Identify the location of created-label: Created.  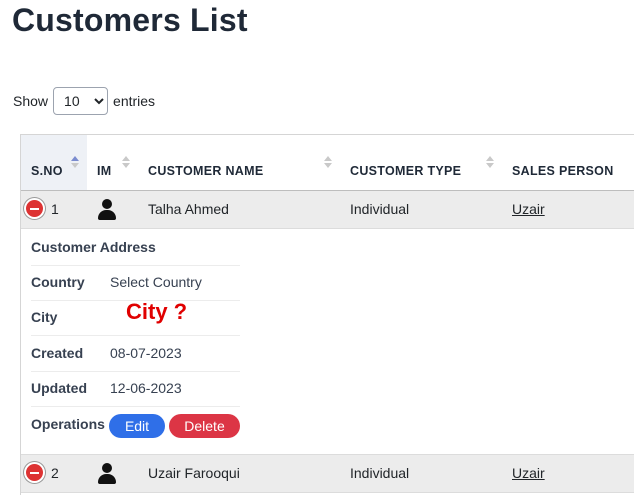
(57, 353).